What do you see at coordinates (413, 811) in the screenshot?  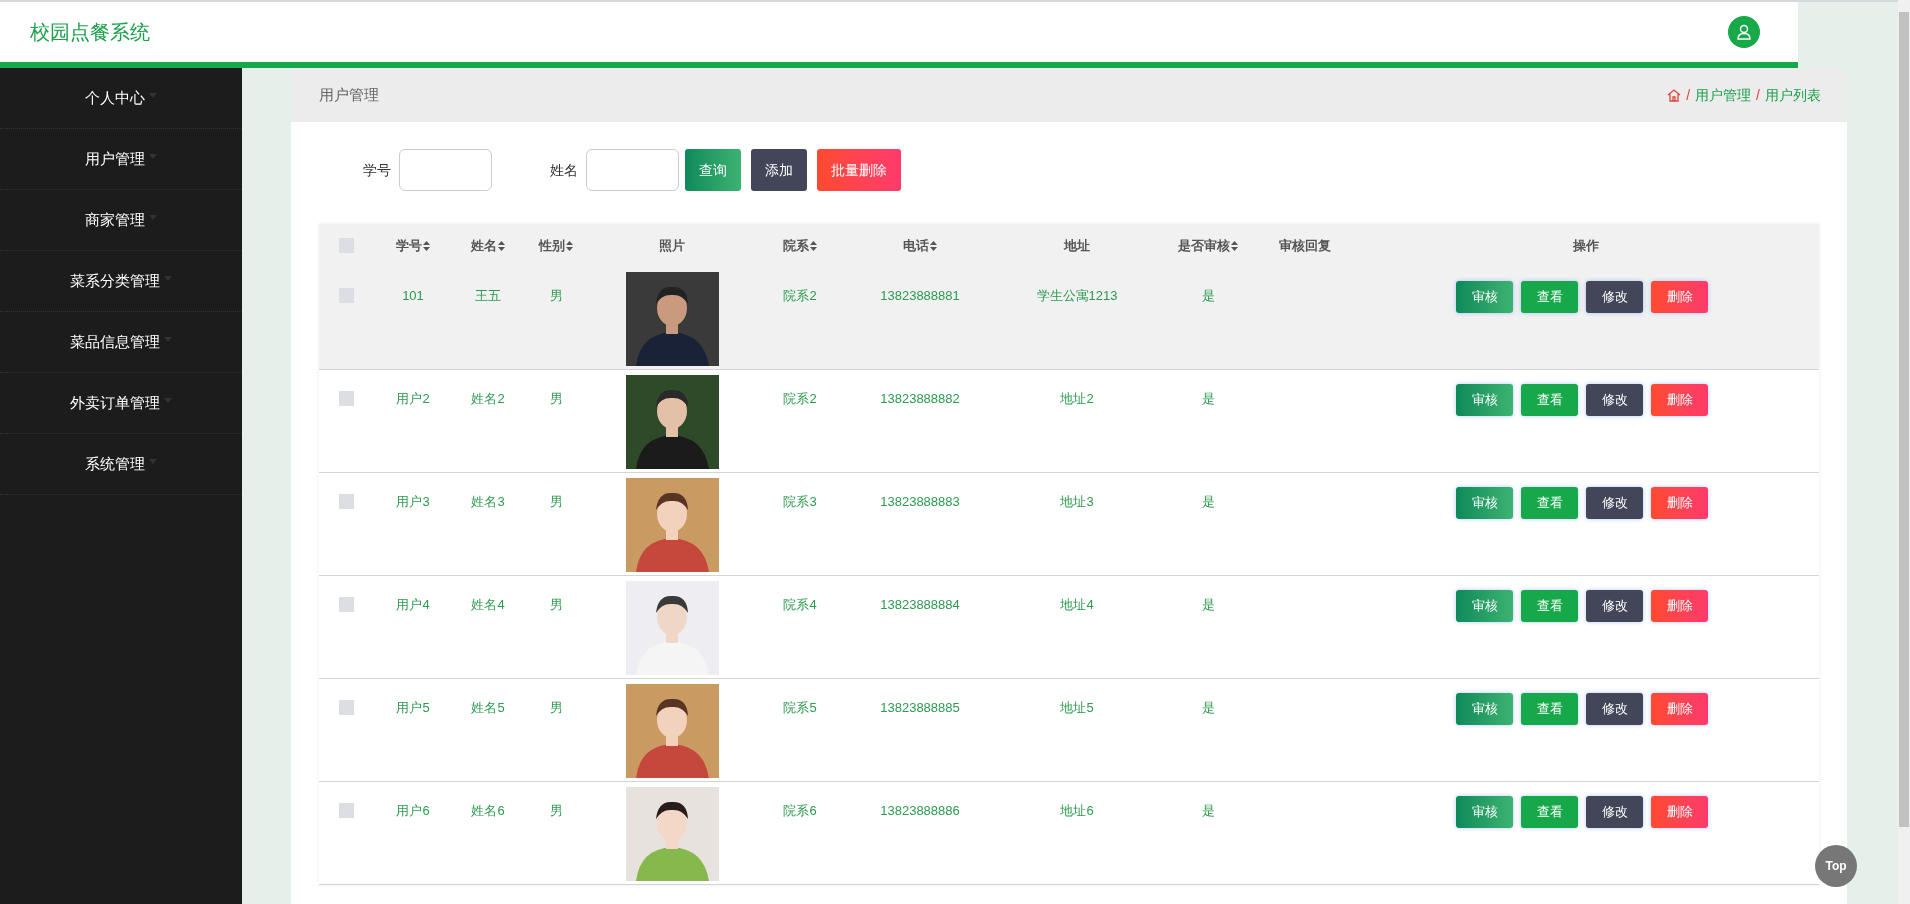 I see `table-cell-text: 用户6` at bounding box center [413, 811].